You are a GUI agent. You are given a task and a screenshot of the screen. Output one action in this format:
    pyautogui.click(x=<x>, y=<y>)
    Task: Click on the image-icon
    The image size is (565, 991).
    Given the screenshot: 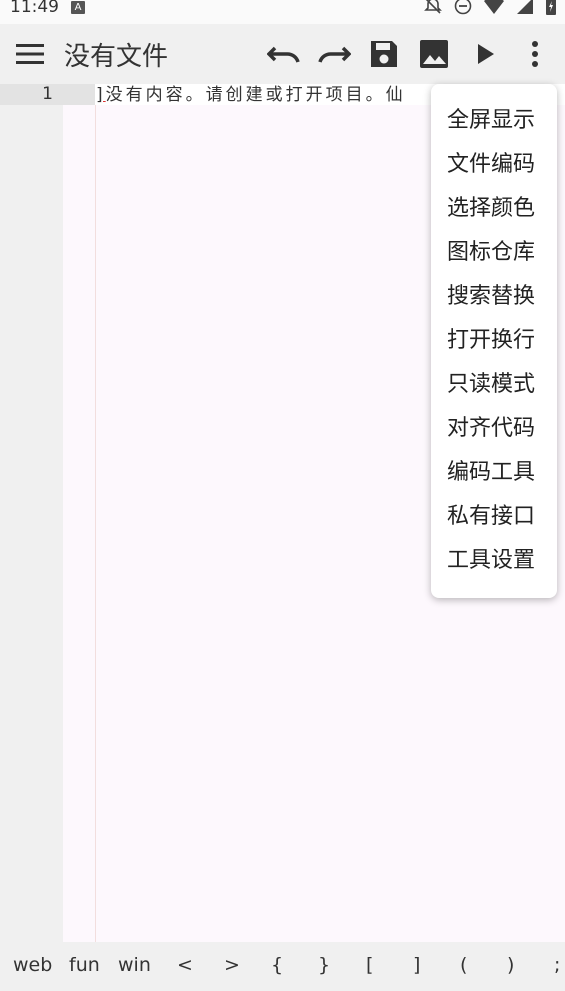 What is the action you would take?
    pyautogui.click(x=434, y=54)
    